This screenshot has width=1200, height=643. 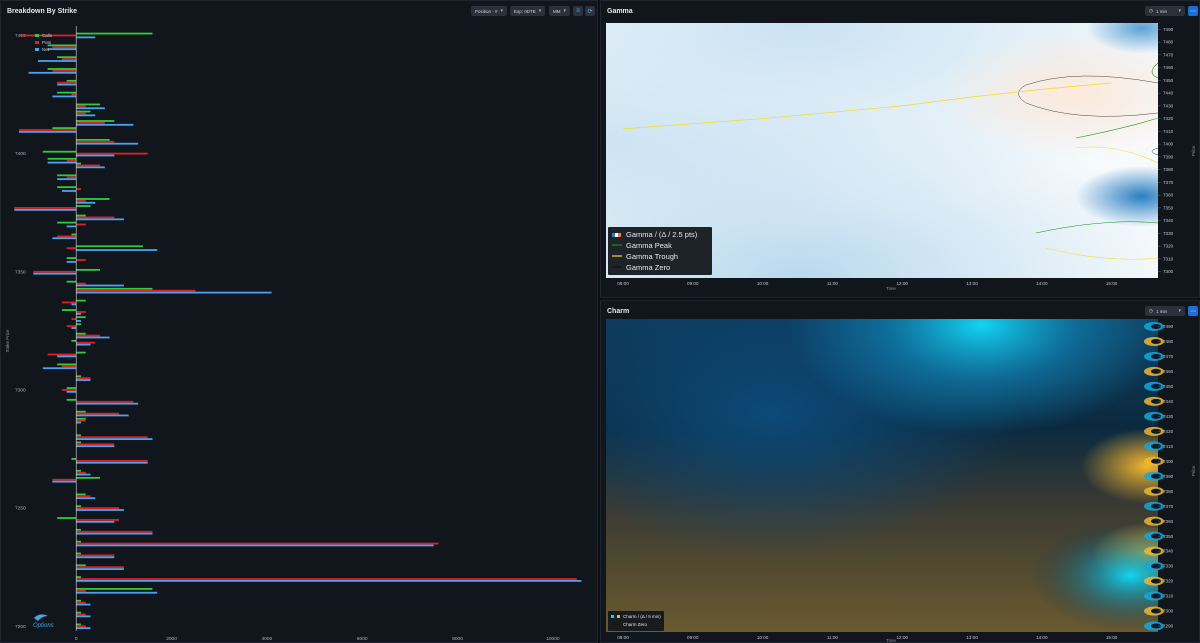 I want to click on legend-label-trough: Gamma Trough, so click(x=652, y=256).